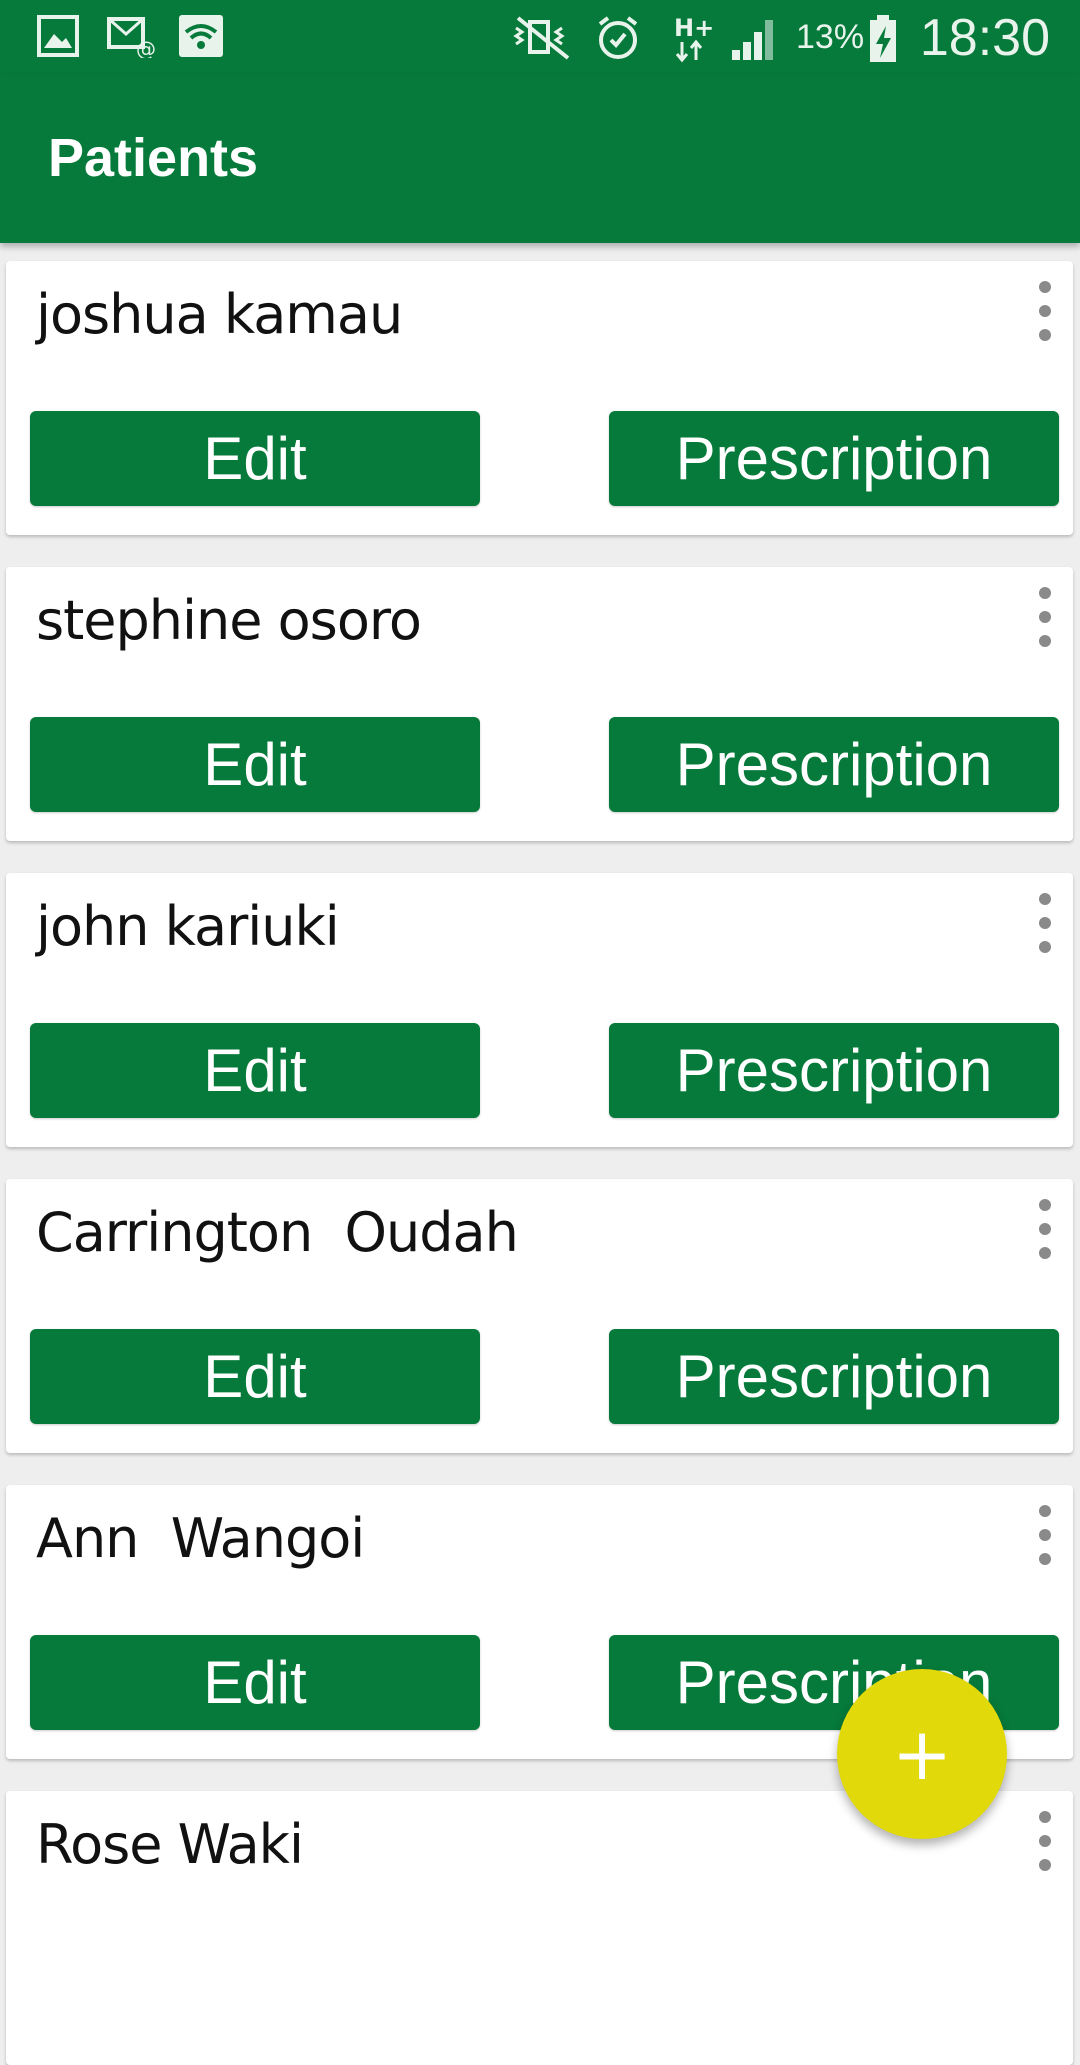 This screenshot has width=1080, height=2065. I want to click on patient-card: Carrington Oudah Edit Prescription, so click(539, 1316).